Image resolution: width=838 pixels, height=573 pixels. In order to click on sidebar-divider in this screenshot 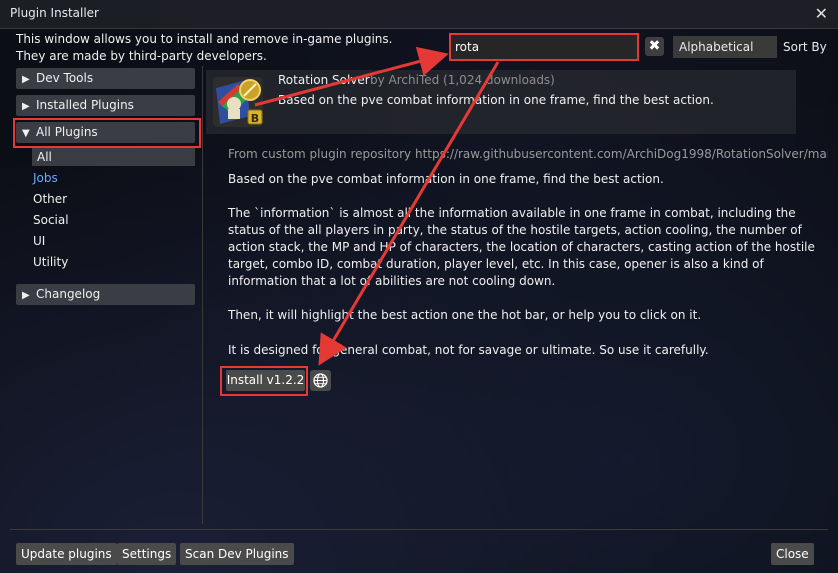, I will do `click(202, 295)`.